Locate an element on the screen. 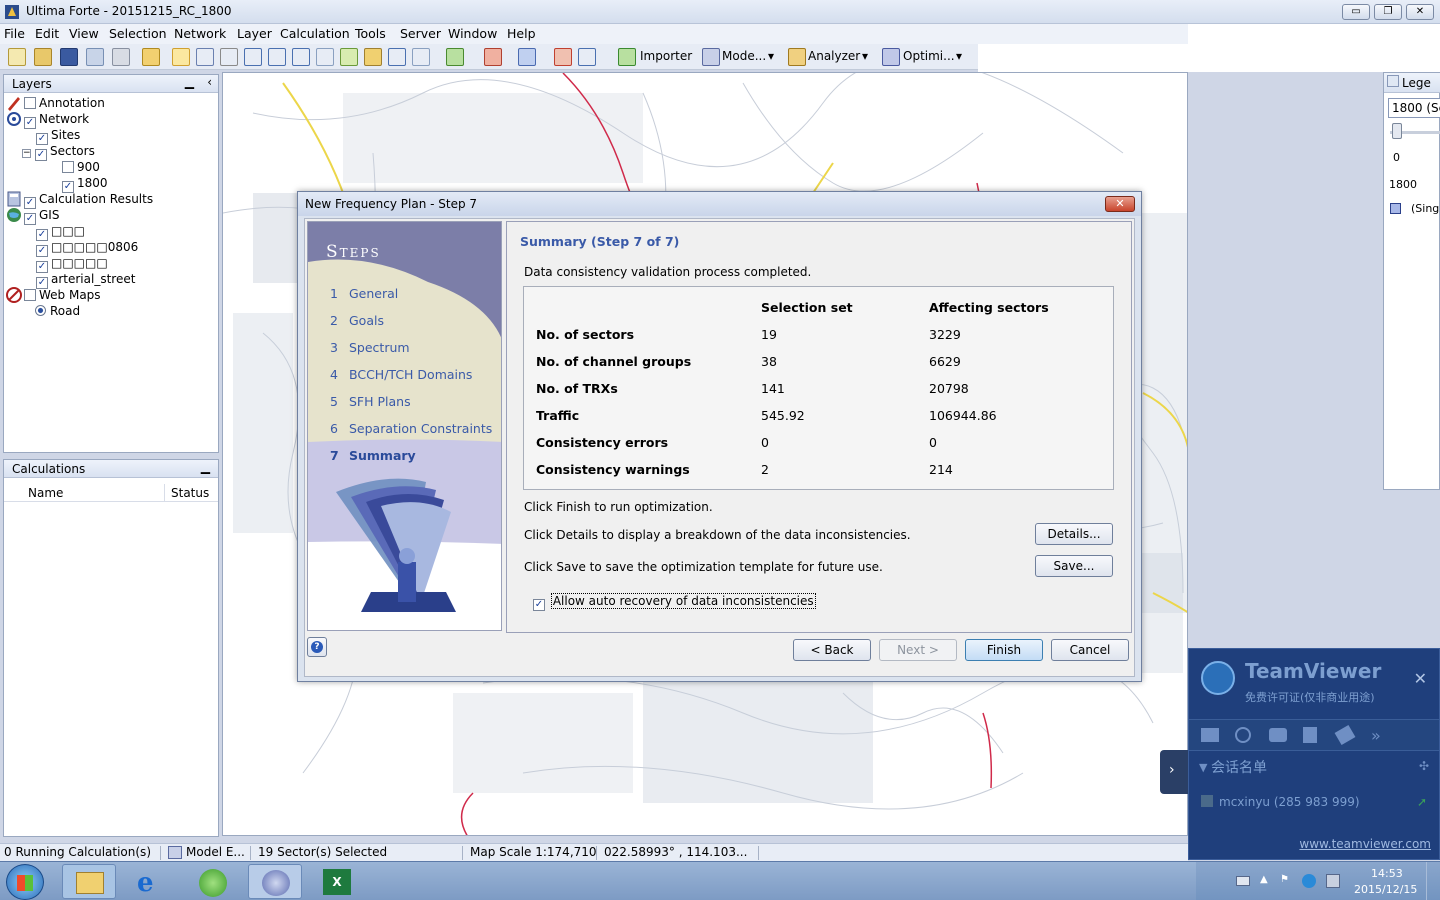 This screenshot has height=900, width=1440. back-button: < Back is located at coordinates (832, 650).